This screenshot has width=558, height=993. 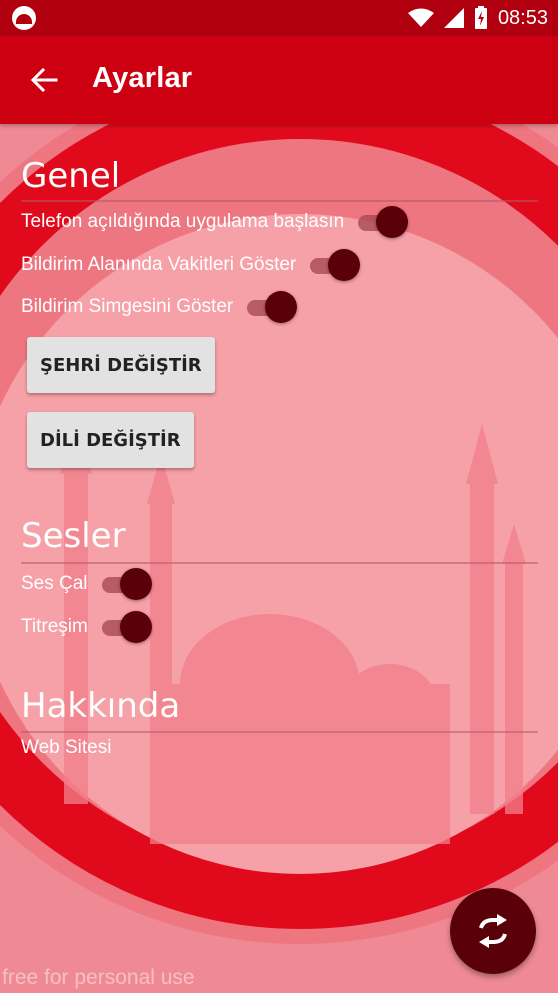 I want to click on start-on-boot-switch, so click(x=380, y=222).